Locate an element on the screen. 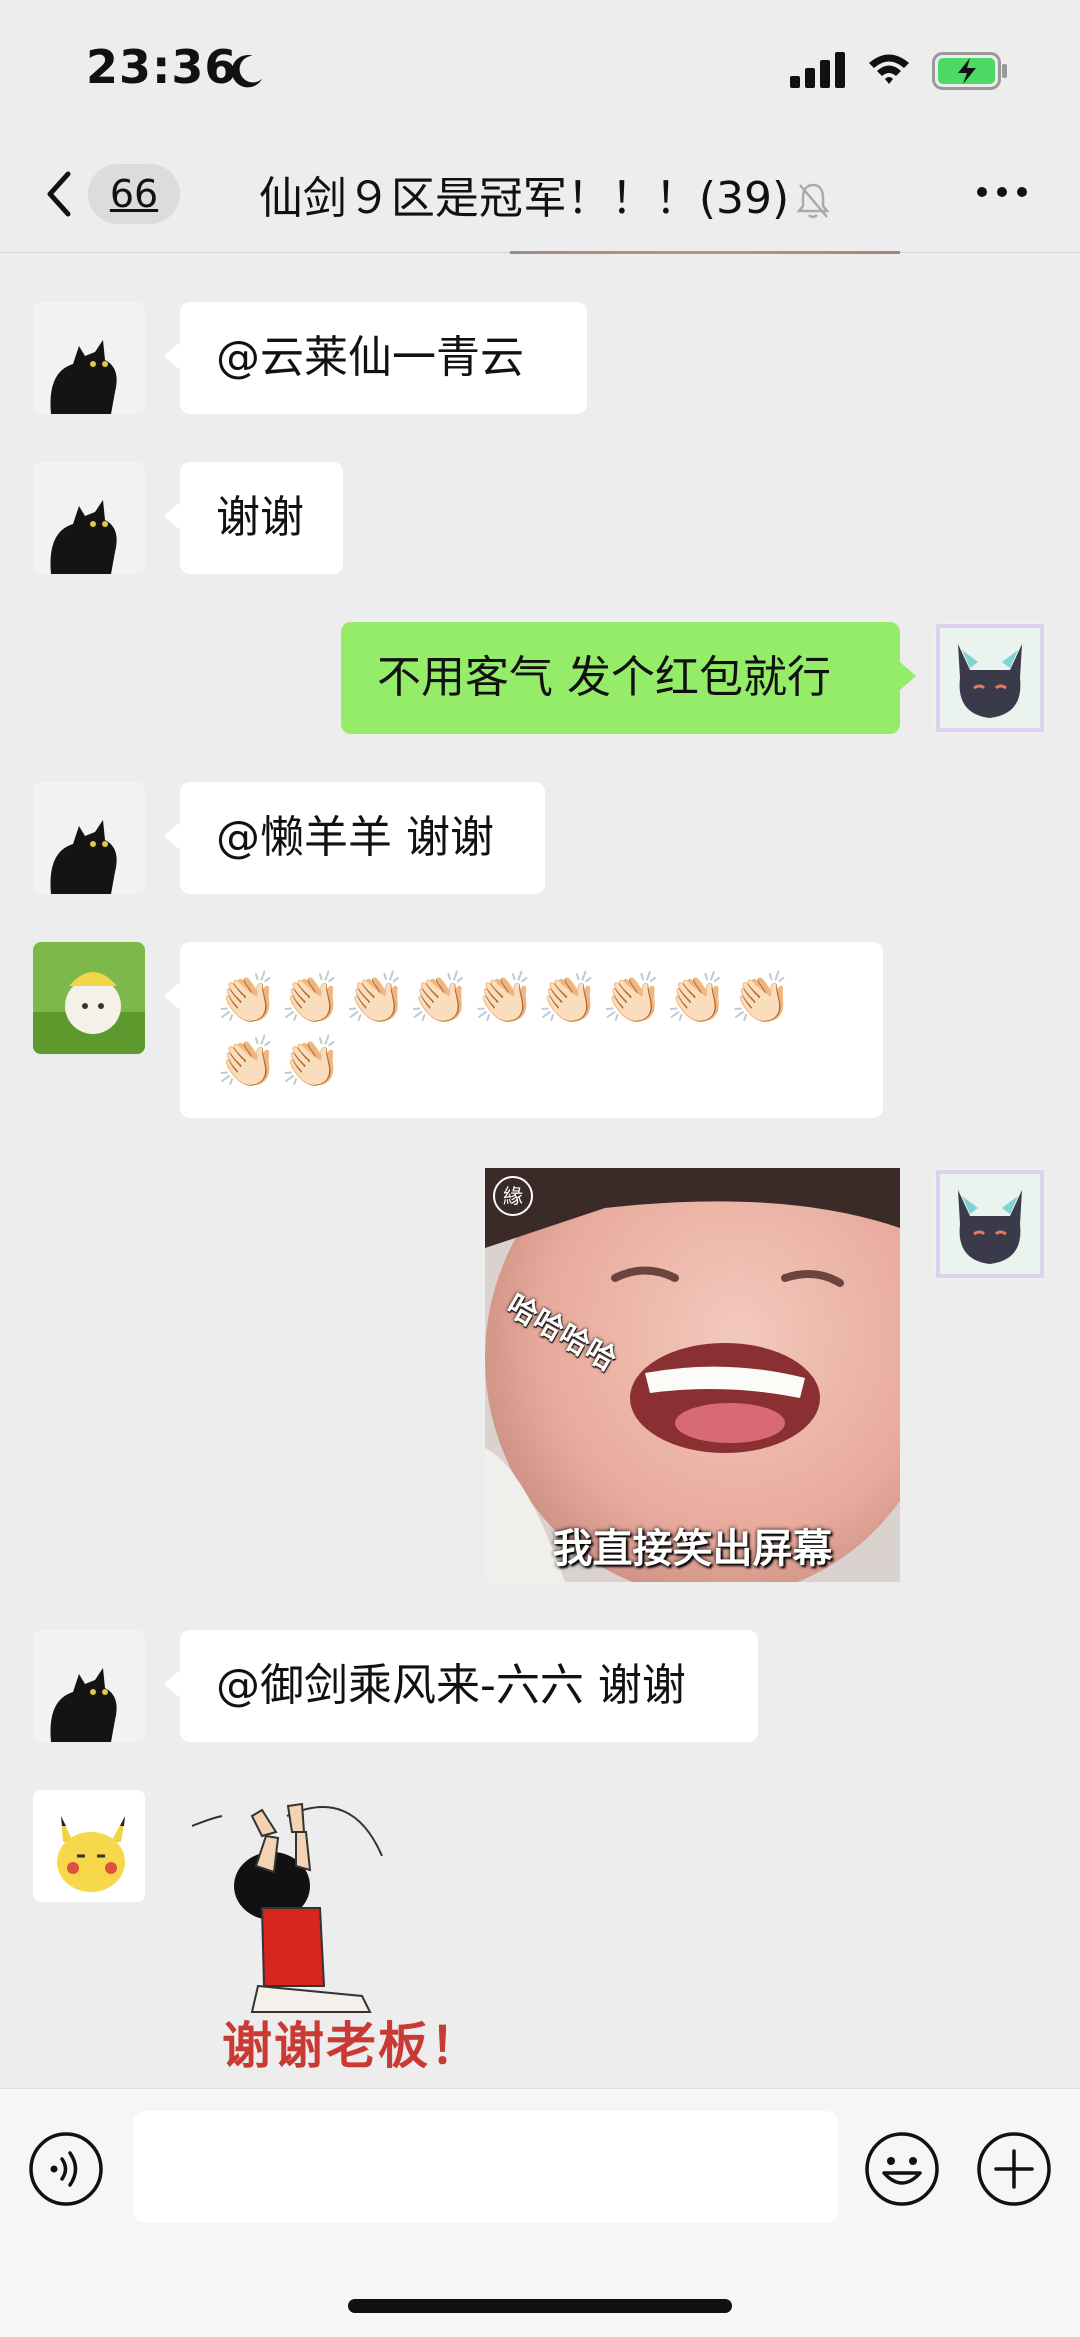 This screenshot has height=2337, width=1080. message-bubble: @御剑乘风来-六六 谢谢 is located at coordinates (461, 1686).